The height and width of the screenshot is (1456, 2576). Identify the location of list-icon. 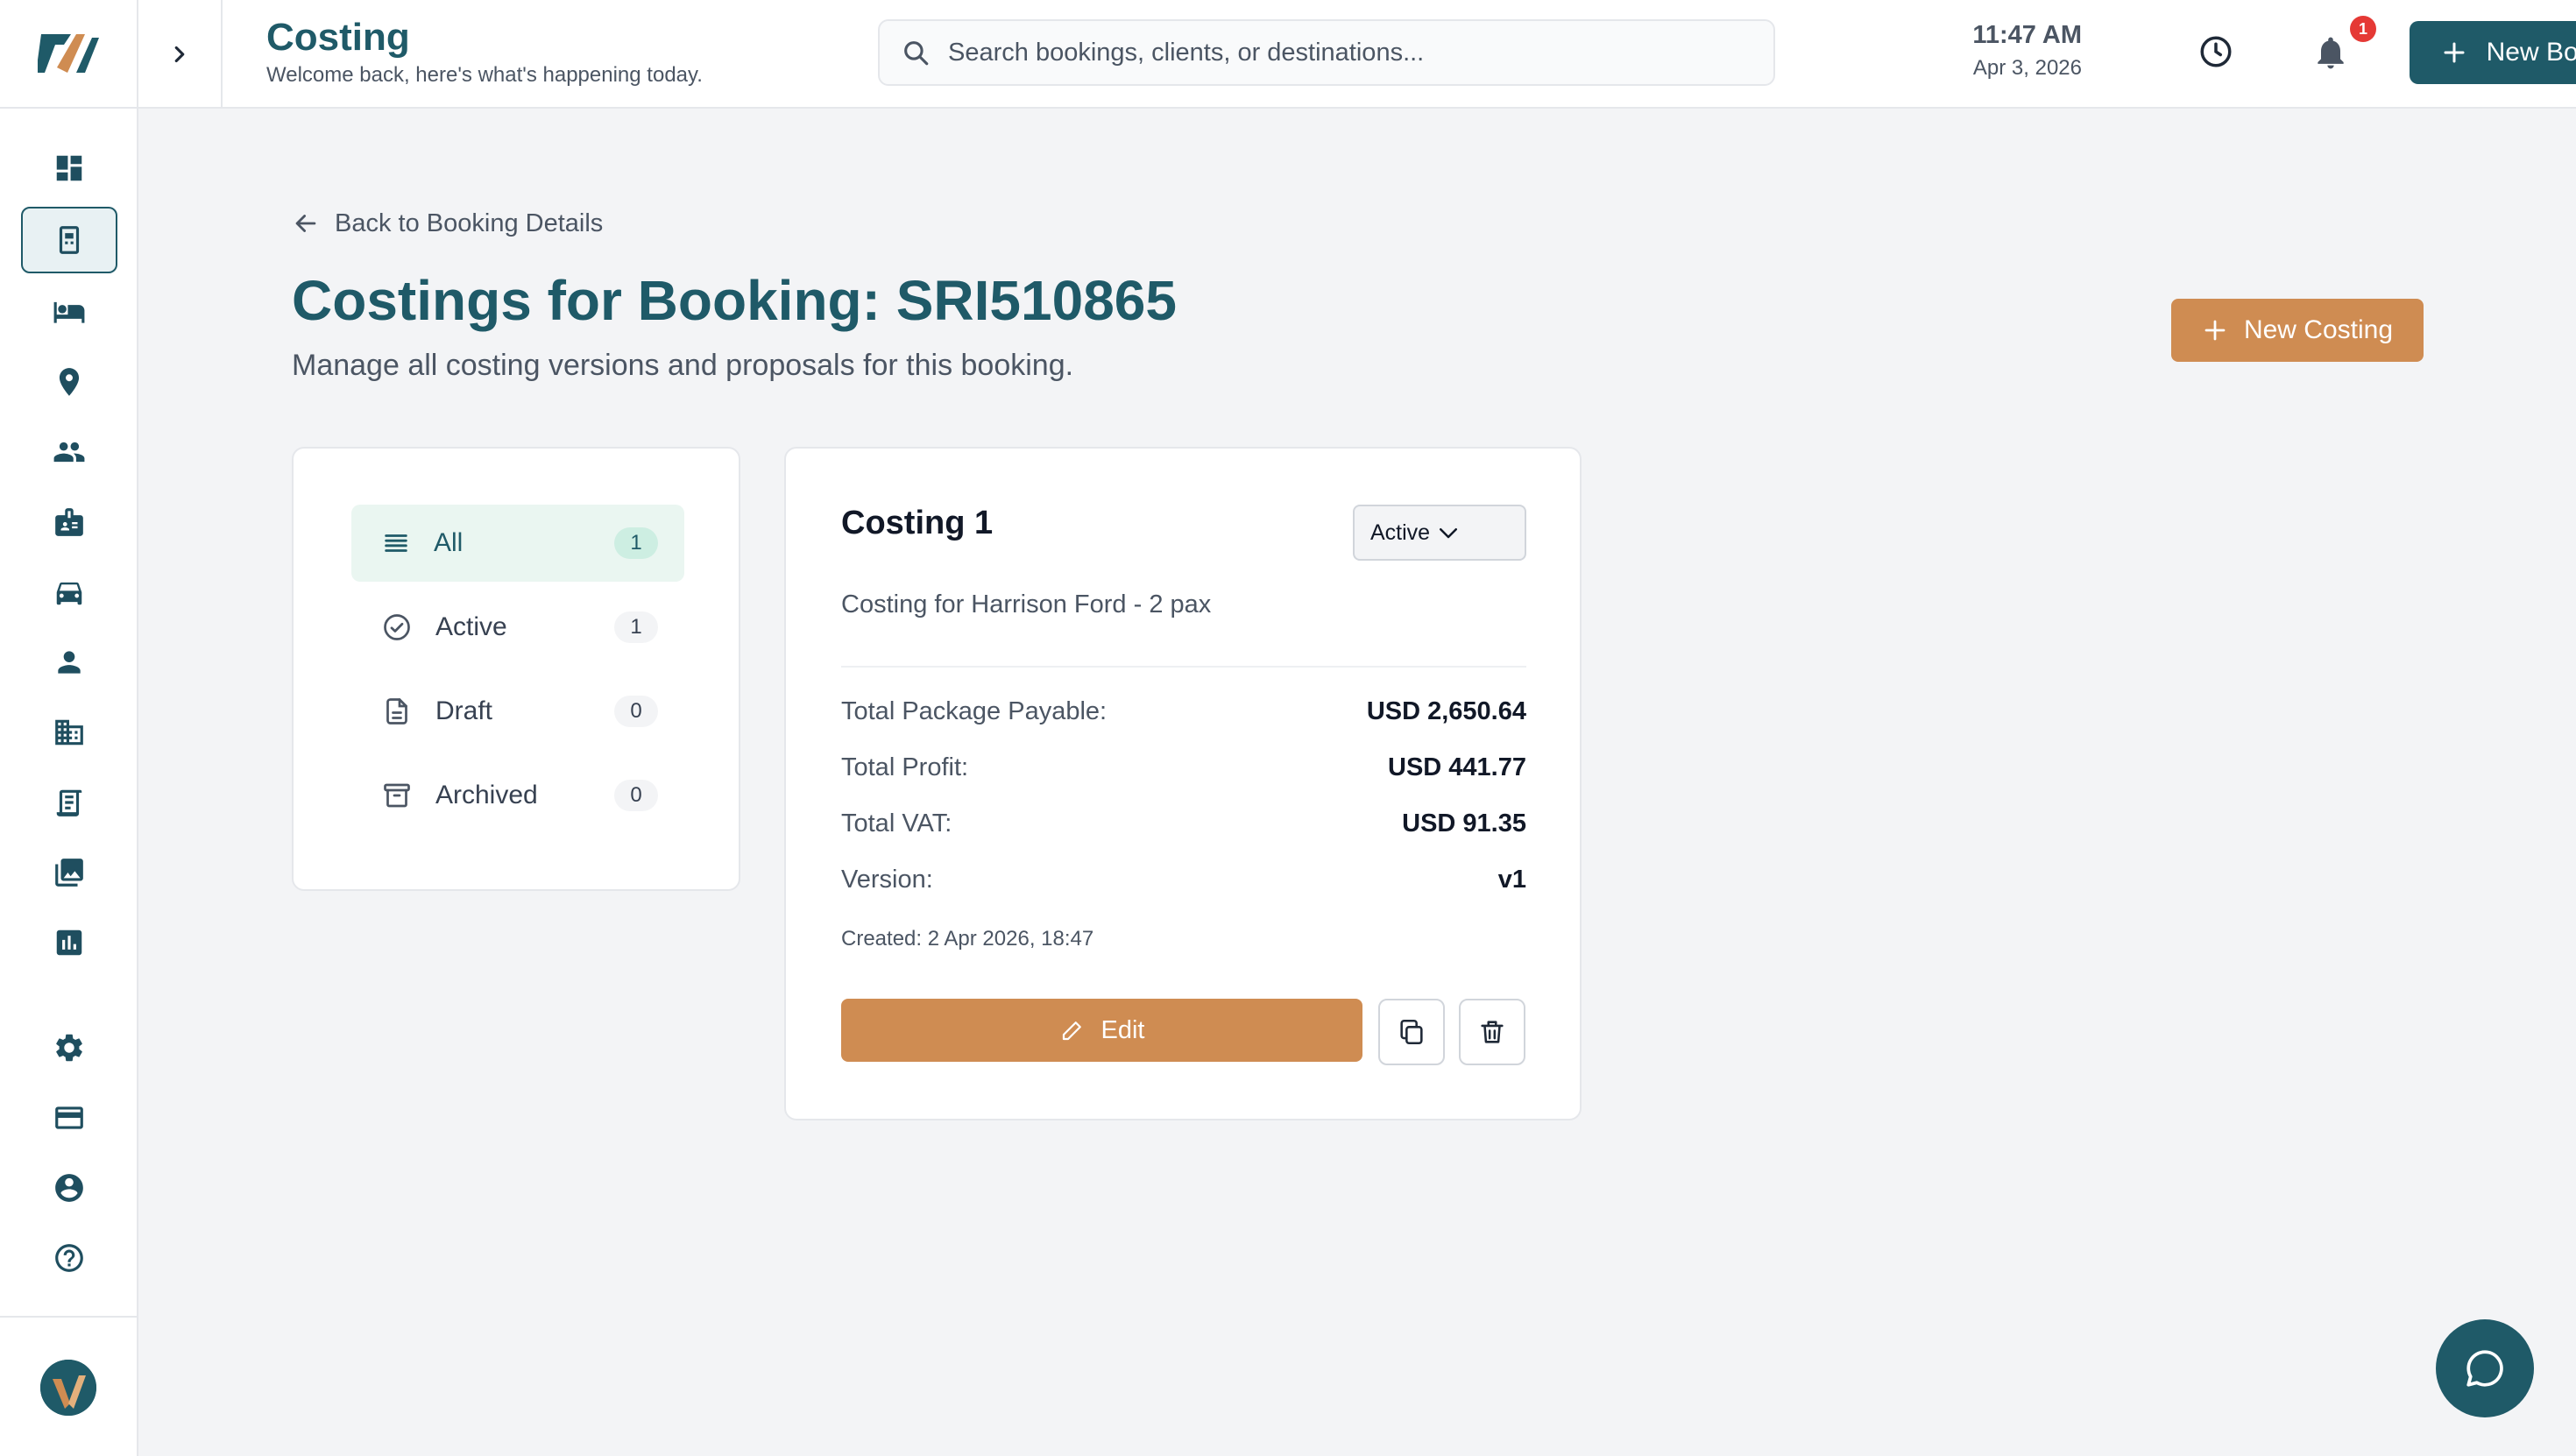
(396, 543).